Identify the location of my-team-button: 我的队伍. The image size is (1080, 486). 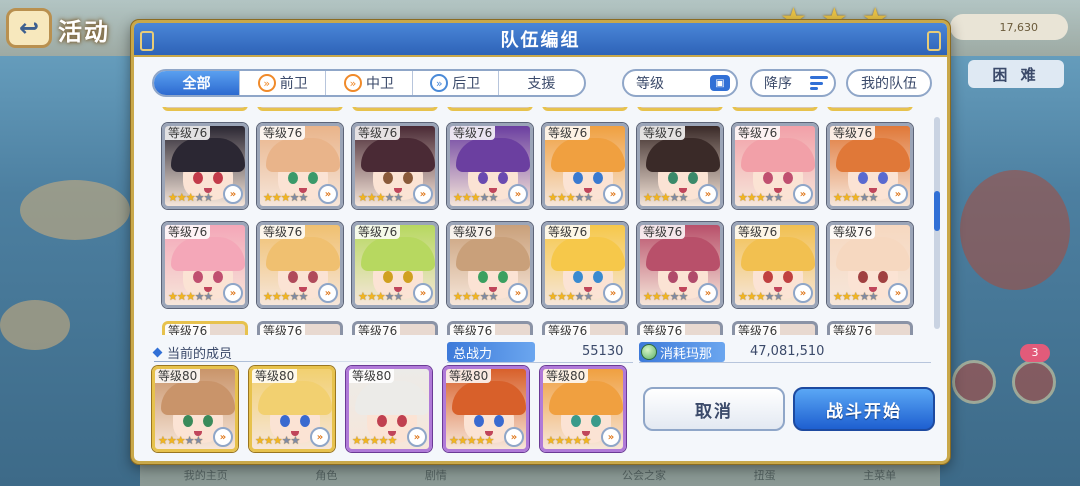
(889, 83).